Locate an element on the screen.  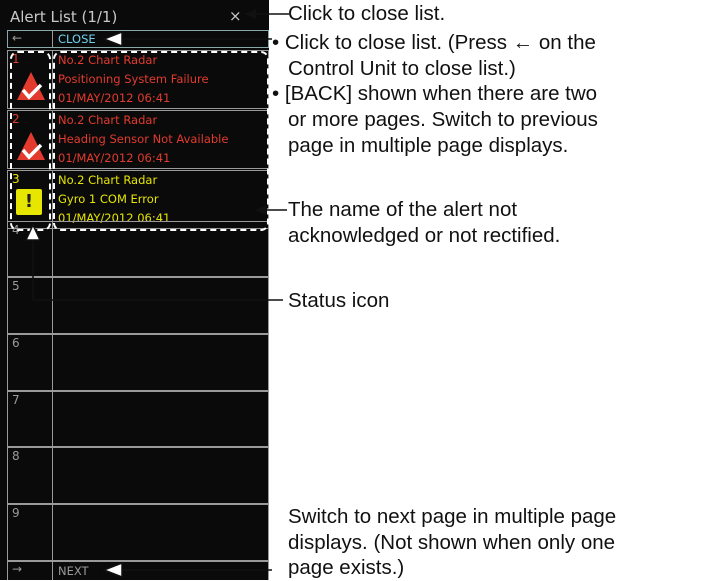
callout-line: Status icon is located at coordinates (339, 300).